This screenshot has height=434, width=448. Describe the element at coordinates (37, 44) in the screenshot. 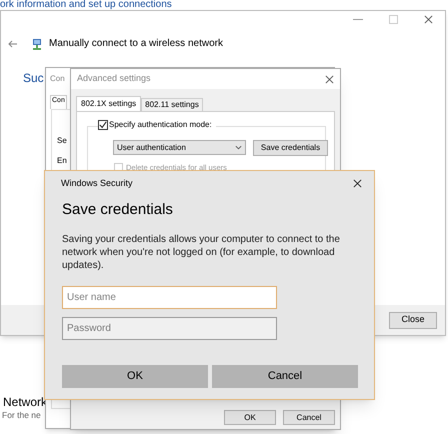

I see `network-icon` at that location.